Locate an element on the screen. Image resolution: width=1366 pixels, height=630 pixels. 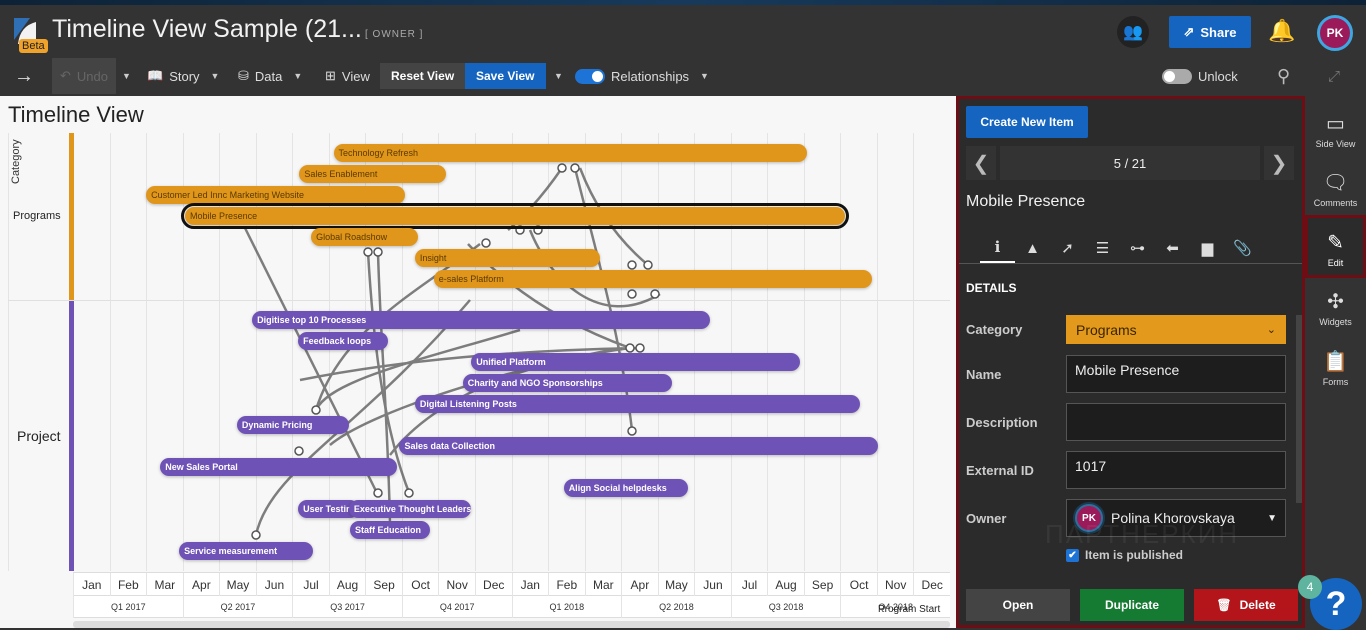
tab-tags: ⬅ is located at coordinates (1172, 248).